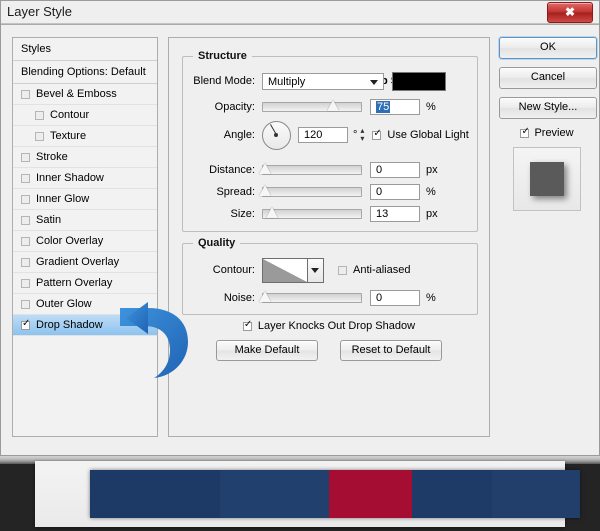 Image resolution: width=600 pixels, height=531 pixels. What do you see at coordinates (49, 220) in the screenshot?
I see `style-row-label: Satin` at bounding box center [49, 220].